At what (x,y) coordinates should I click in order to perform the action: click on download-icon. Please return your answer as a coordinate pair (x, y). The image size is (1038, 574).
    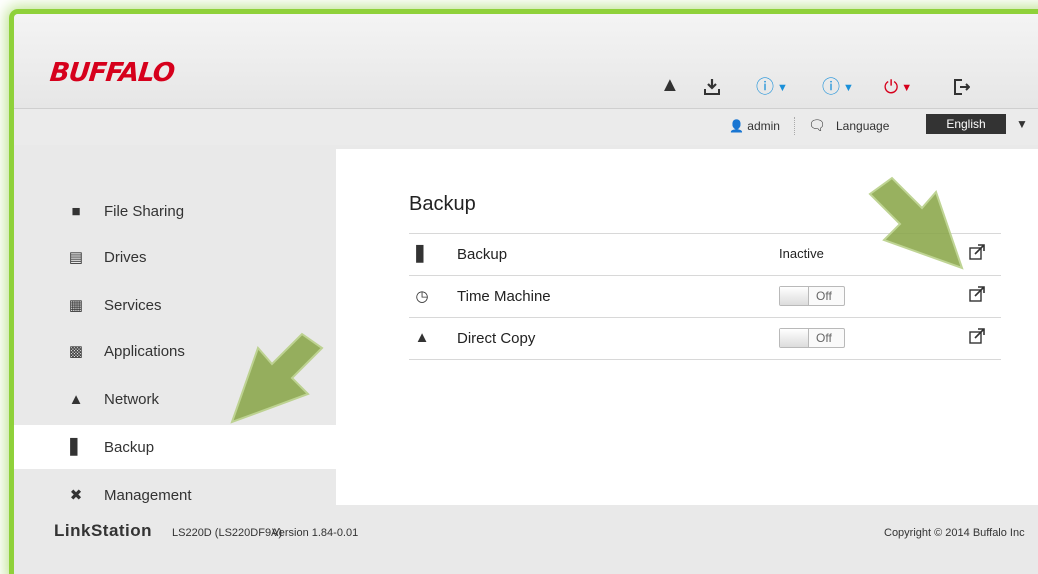
    Looking at the image, I should click on (712, 88).